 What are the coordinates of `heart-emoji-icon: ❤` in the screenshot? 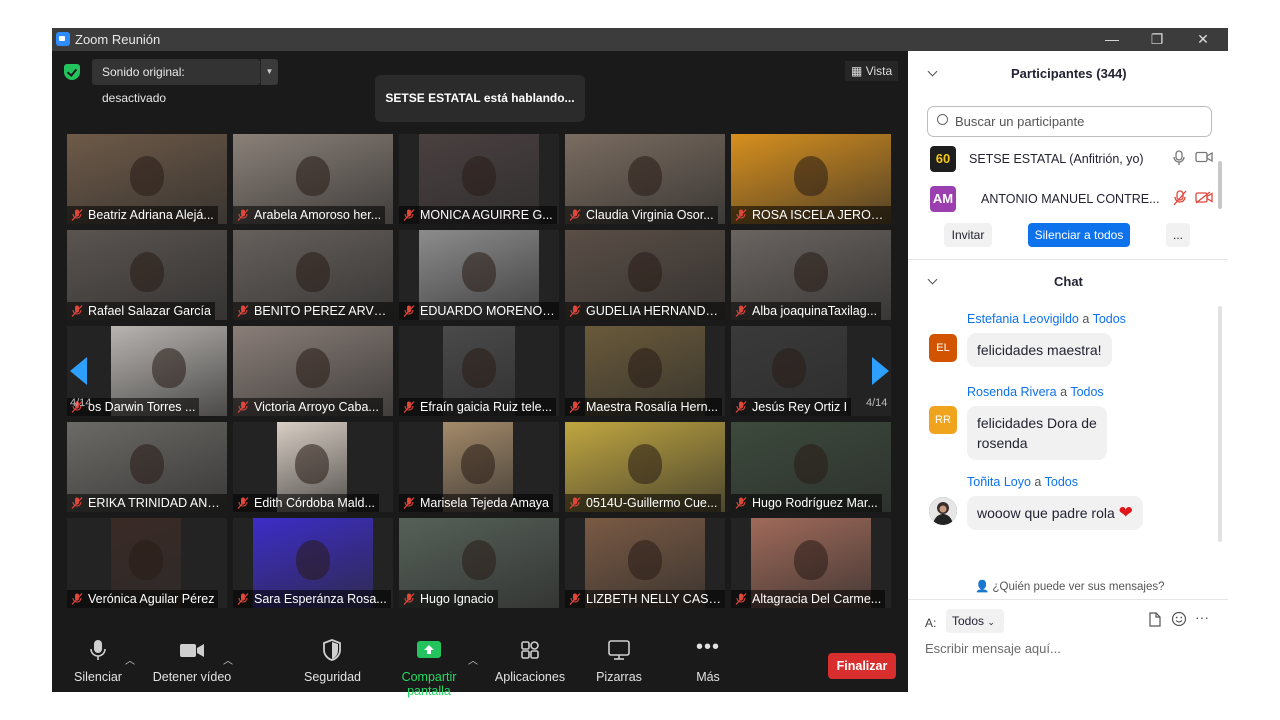 It's located at (1125, 512).